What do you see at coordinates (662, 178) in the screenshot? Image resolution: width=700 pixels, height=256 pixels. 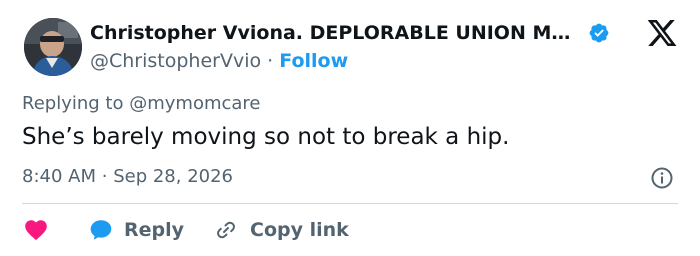 I see `info-icon` at bounding box center [662, 178].